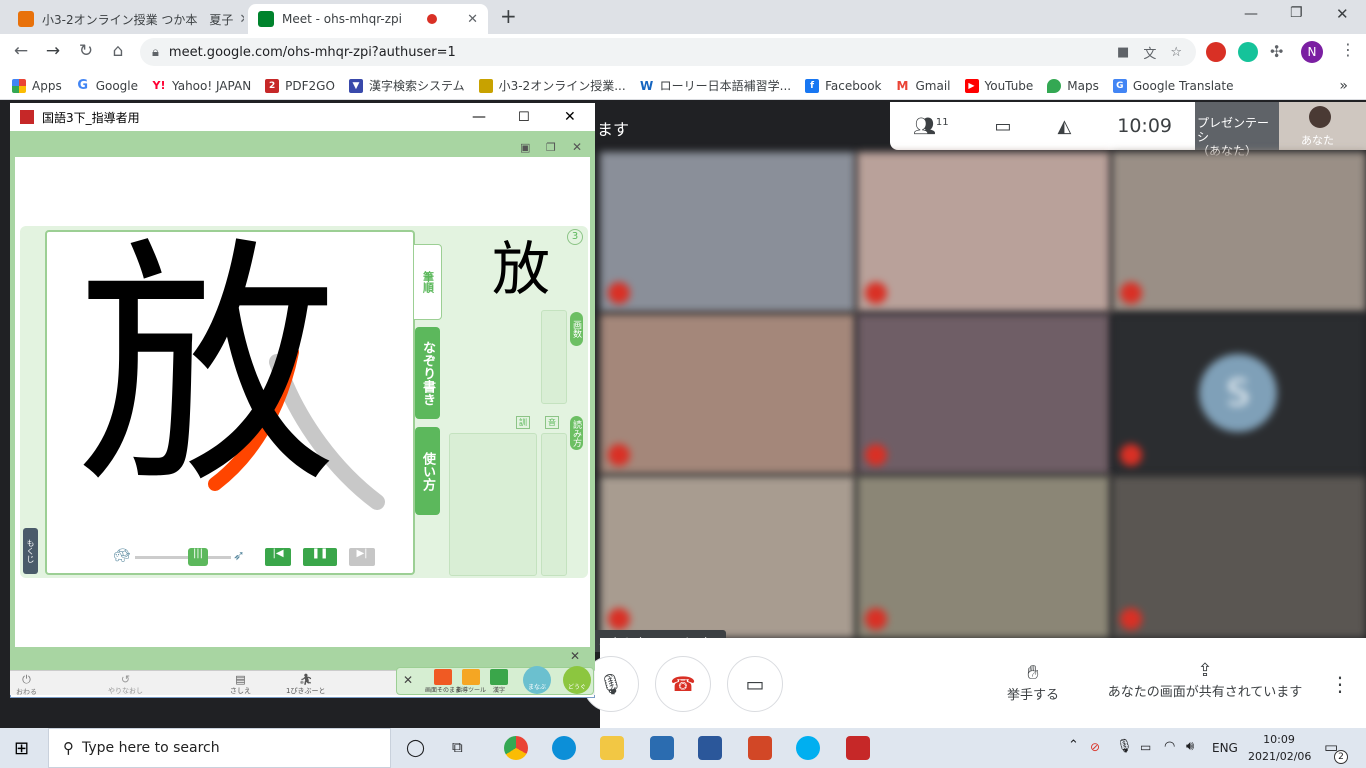 The height and width of the screenshot is (768, 1366). I want to click on file-explorer-icon, so click(612, 748).